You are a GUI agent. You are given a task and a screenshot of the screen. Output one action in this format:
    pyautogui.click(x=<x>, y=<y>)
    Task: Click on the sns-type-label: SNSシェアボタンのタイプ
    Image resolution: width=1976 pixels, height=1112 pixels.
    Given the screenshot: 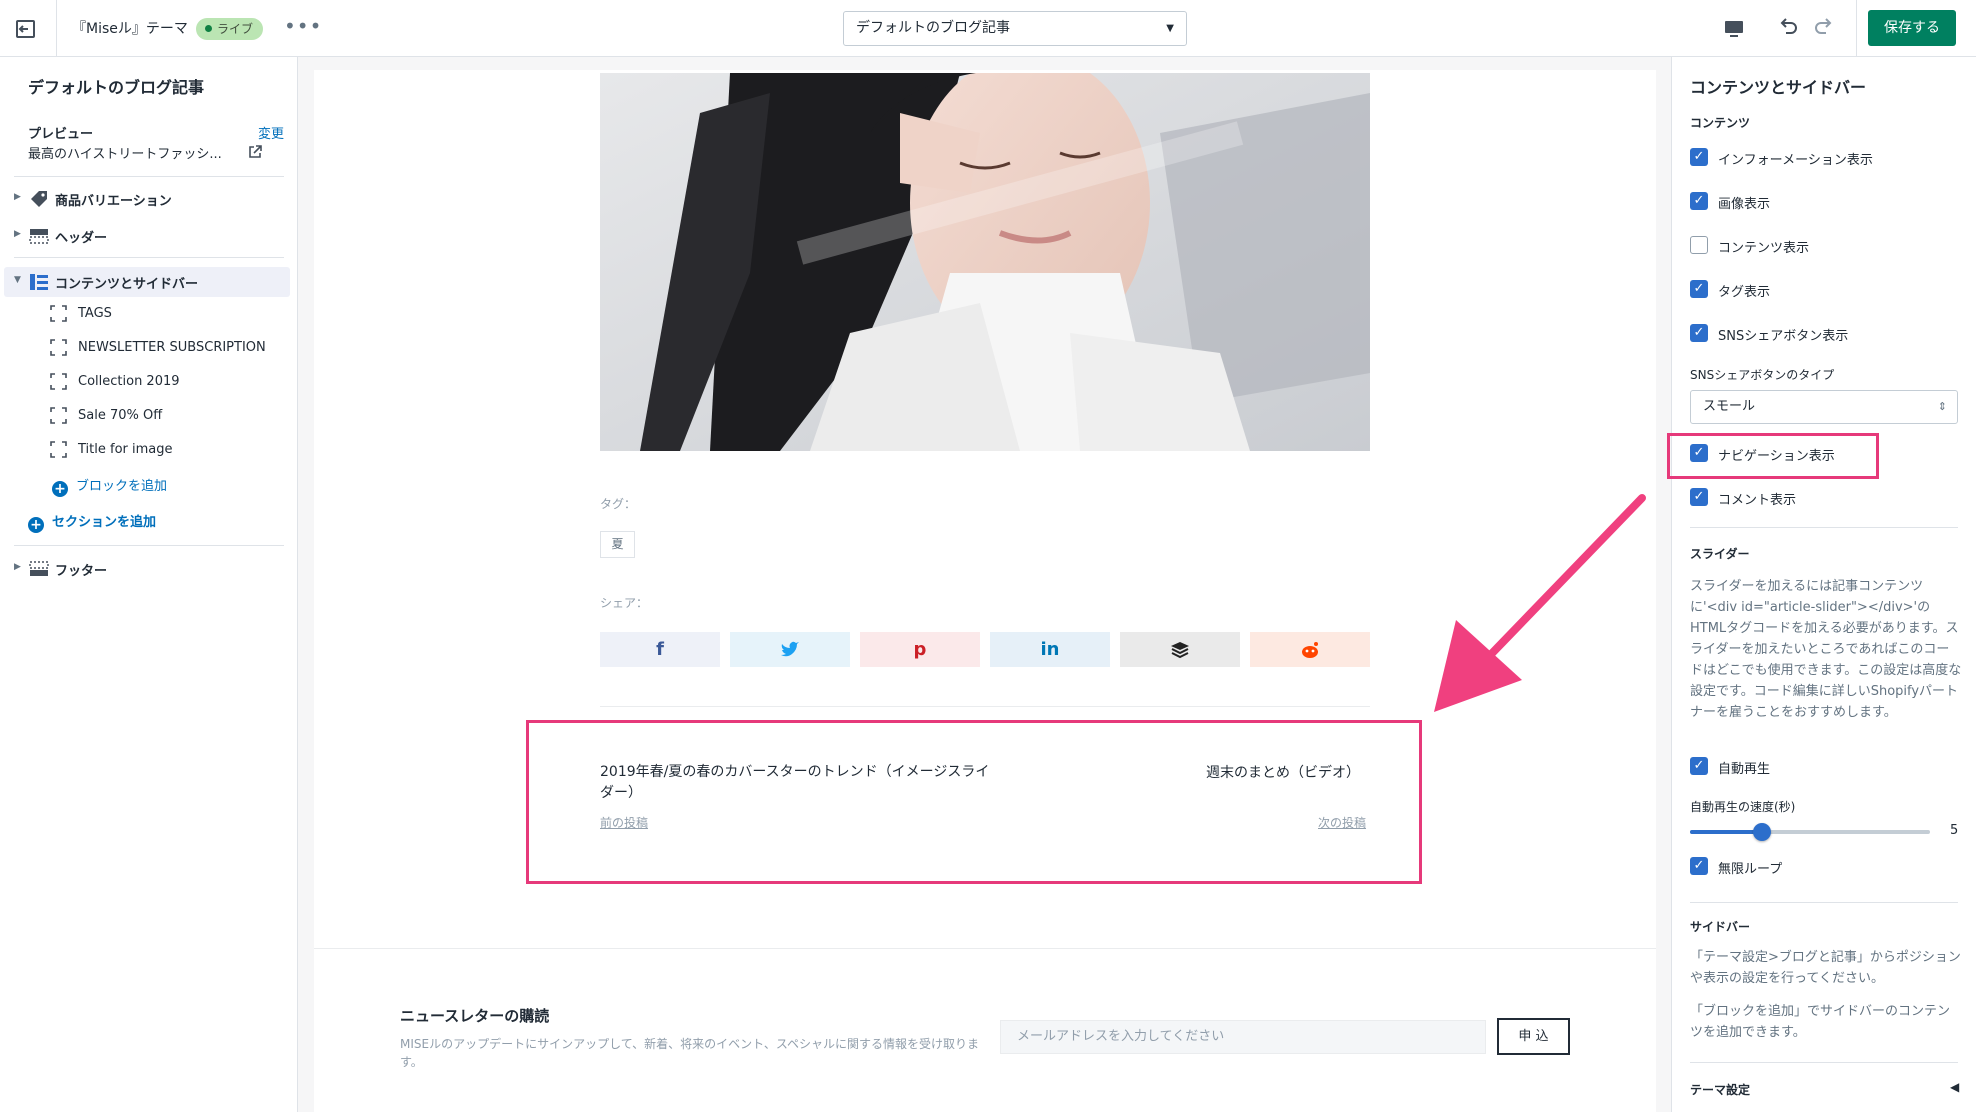 What is the action you would take?
    pyautogui.click(x=1762, y=375)
    